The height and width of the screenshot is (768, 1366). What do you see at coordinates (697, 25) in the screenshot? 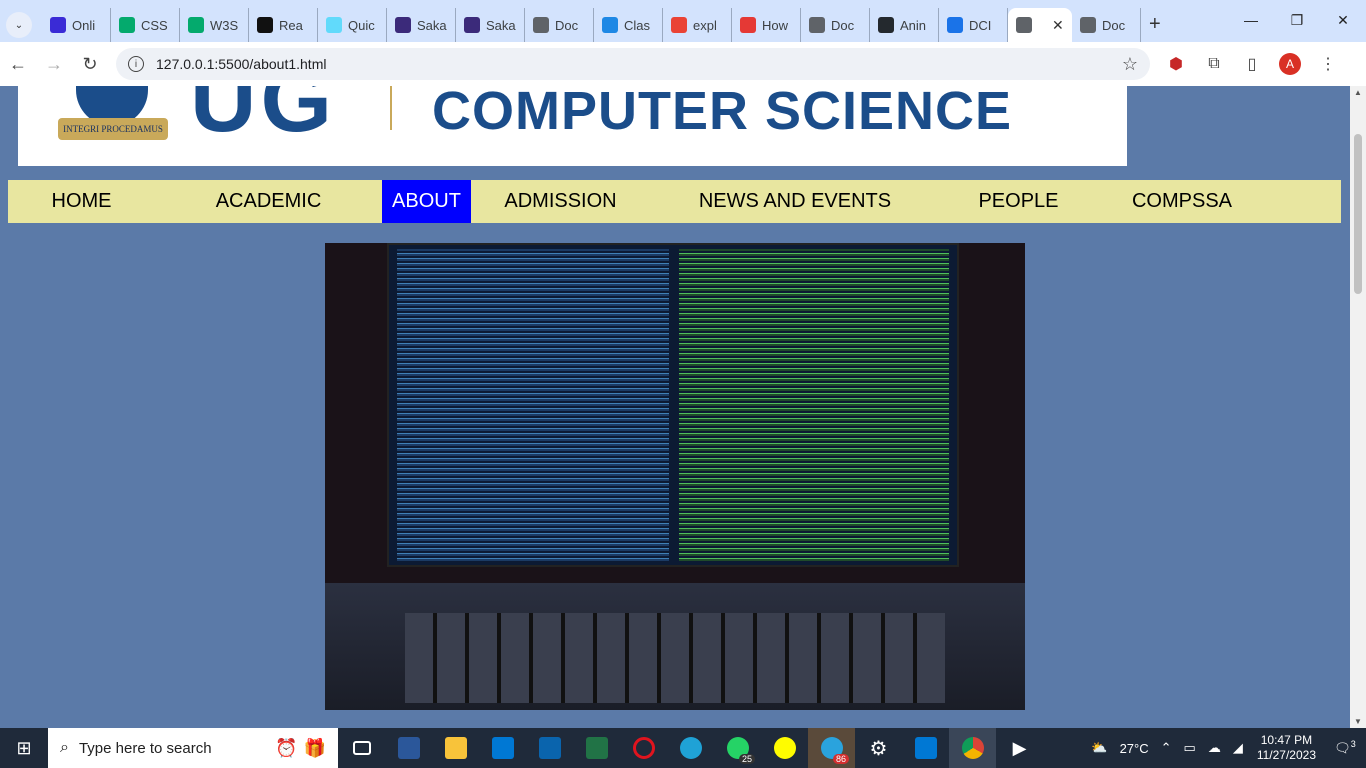
I see `browser-tab: expl` at bounding box center [697, 25].